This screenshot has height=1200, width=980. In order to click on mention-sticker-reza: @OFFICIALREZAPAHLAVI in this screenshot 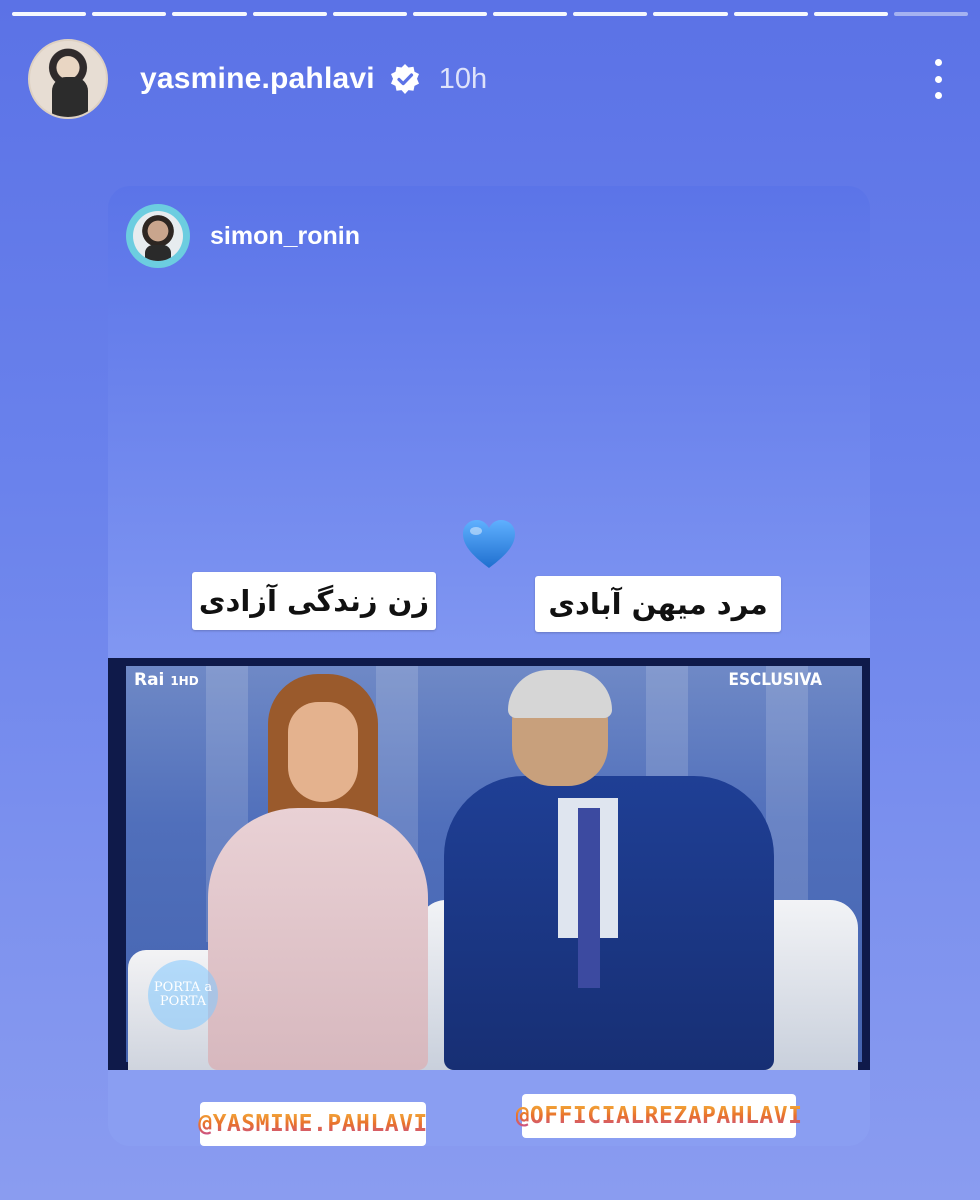, I will do `click(659, 1116)`.